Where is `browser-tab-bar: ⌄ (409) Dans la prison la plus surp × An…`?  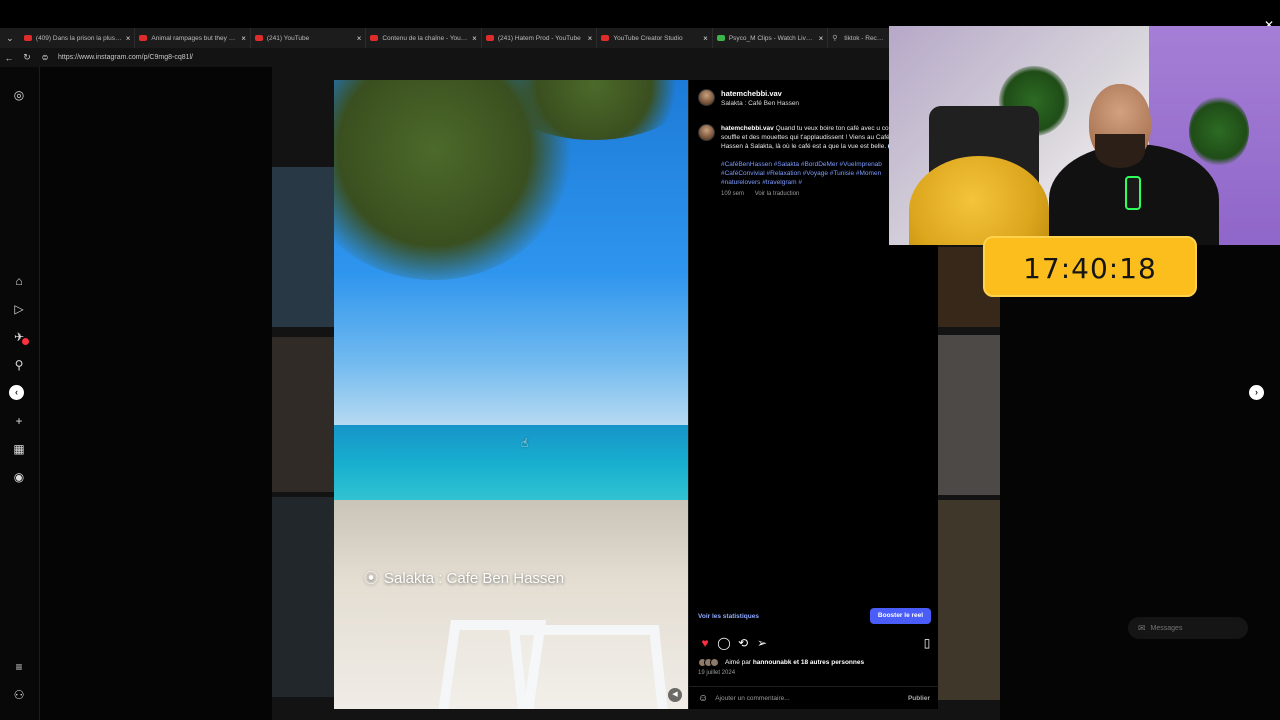 browser-tab-bar: ⌄ (409) Dans la prison la plus surp × An… is located at coordinates (445, 38).